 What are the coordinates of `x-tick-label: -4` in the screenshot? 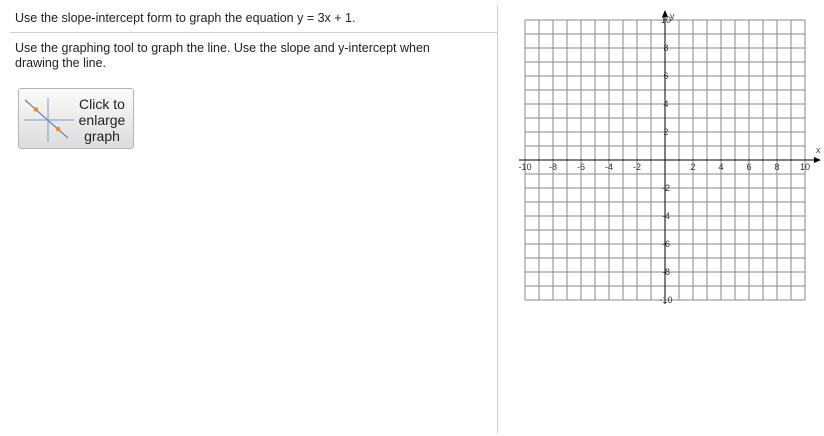 It's located at (609, 167).